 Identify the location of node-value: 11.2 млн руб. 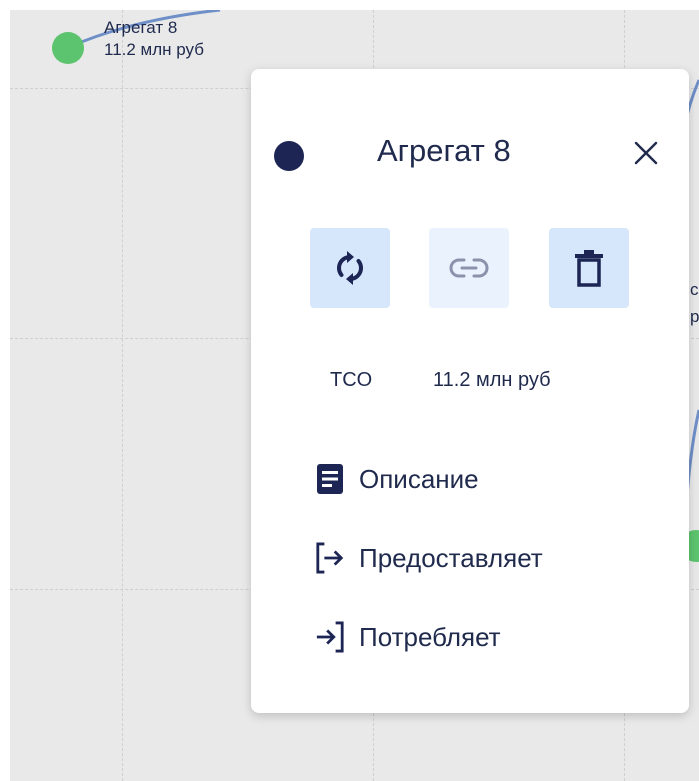
(154, 49).